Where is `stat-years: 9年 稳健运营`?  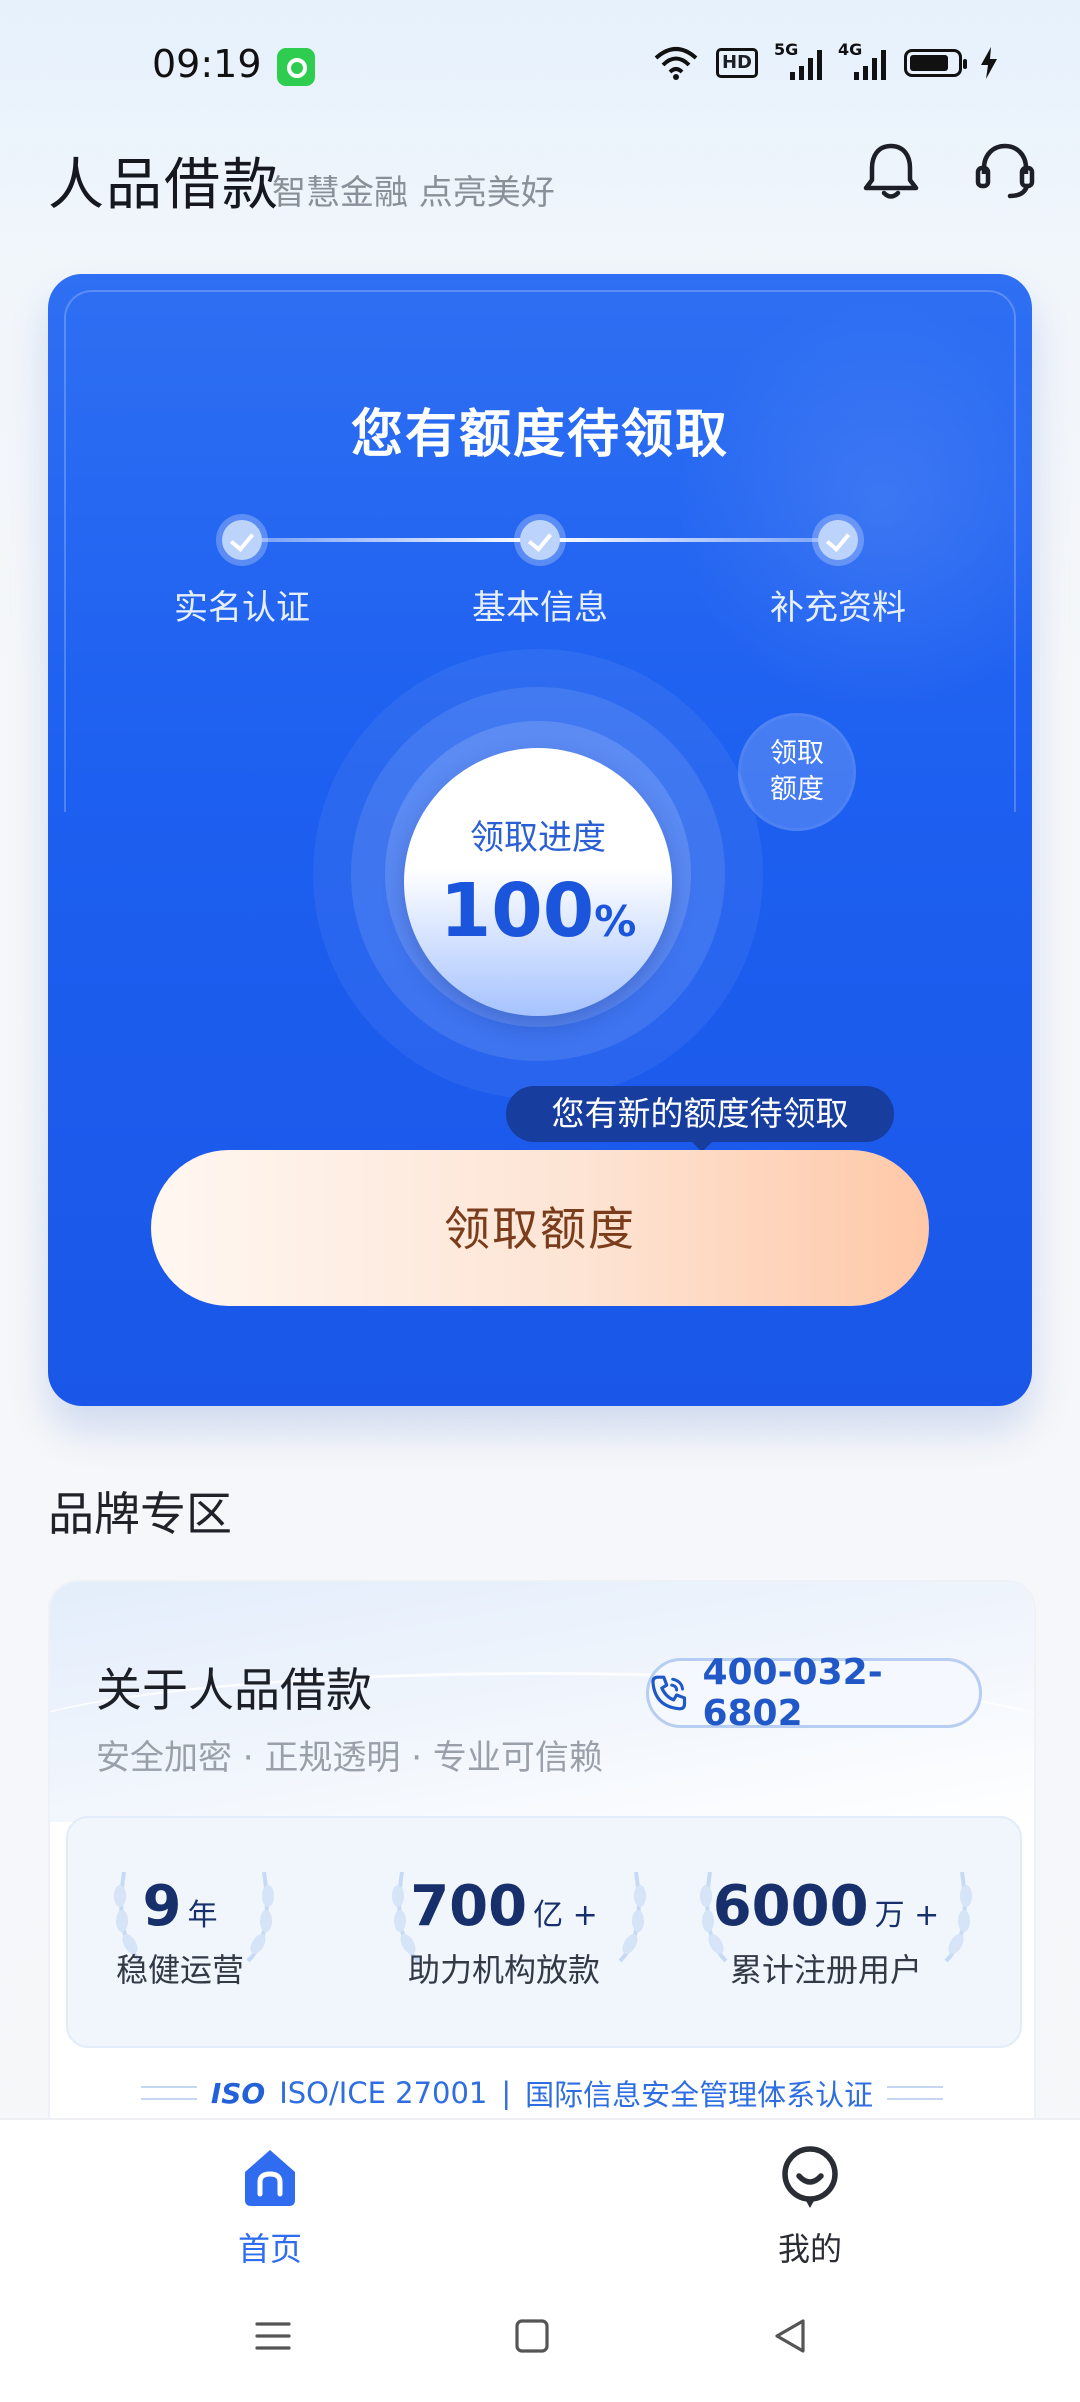 stat-years: 9年 稳健运营 is located at coordinates (179, 1931).